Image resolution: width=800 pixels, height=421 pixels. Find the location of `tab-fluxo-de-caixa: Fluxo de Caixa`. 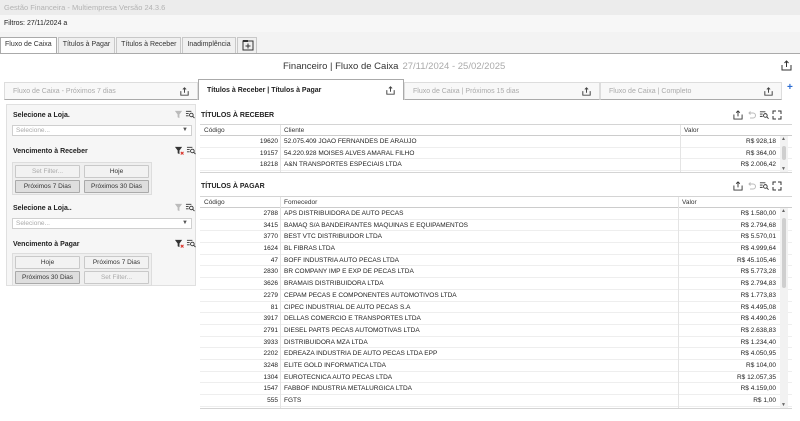

tab-fluxo-de-caixa: Fluxo de Caixa is located at coordinates (28, 45).